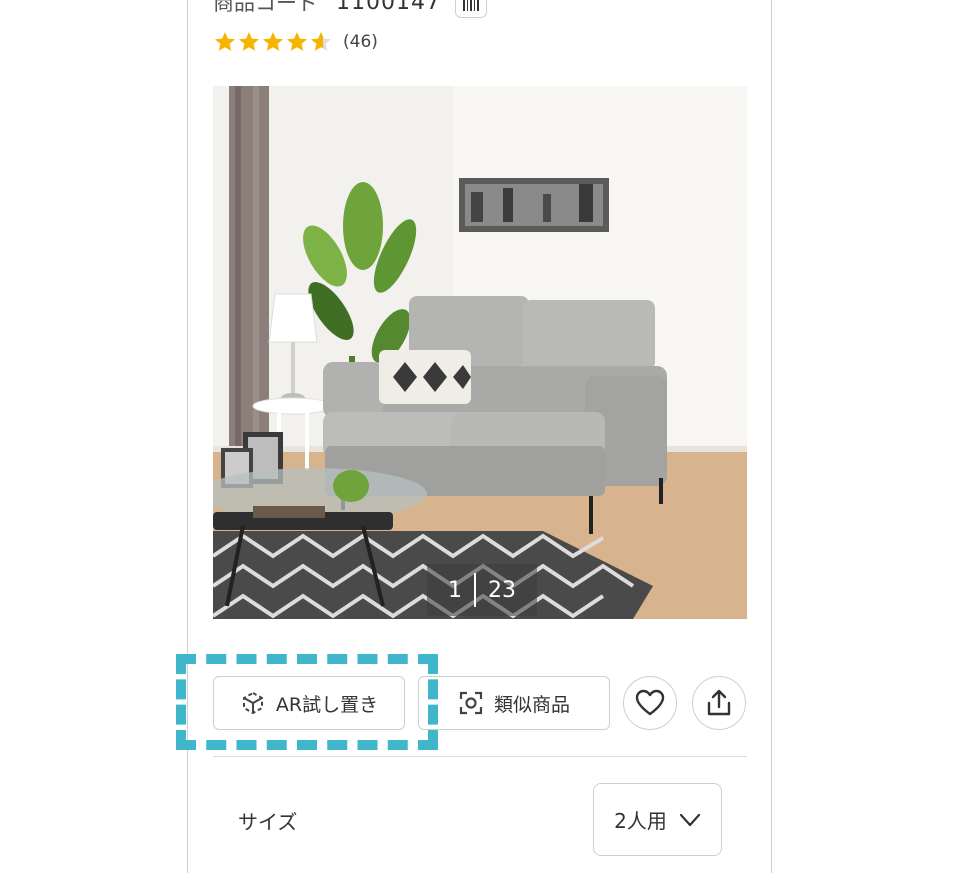  I want to click on size-option-label: サイズ, so click(268, 822).